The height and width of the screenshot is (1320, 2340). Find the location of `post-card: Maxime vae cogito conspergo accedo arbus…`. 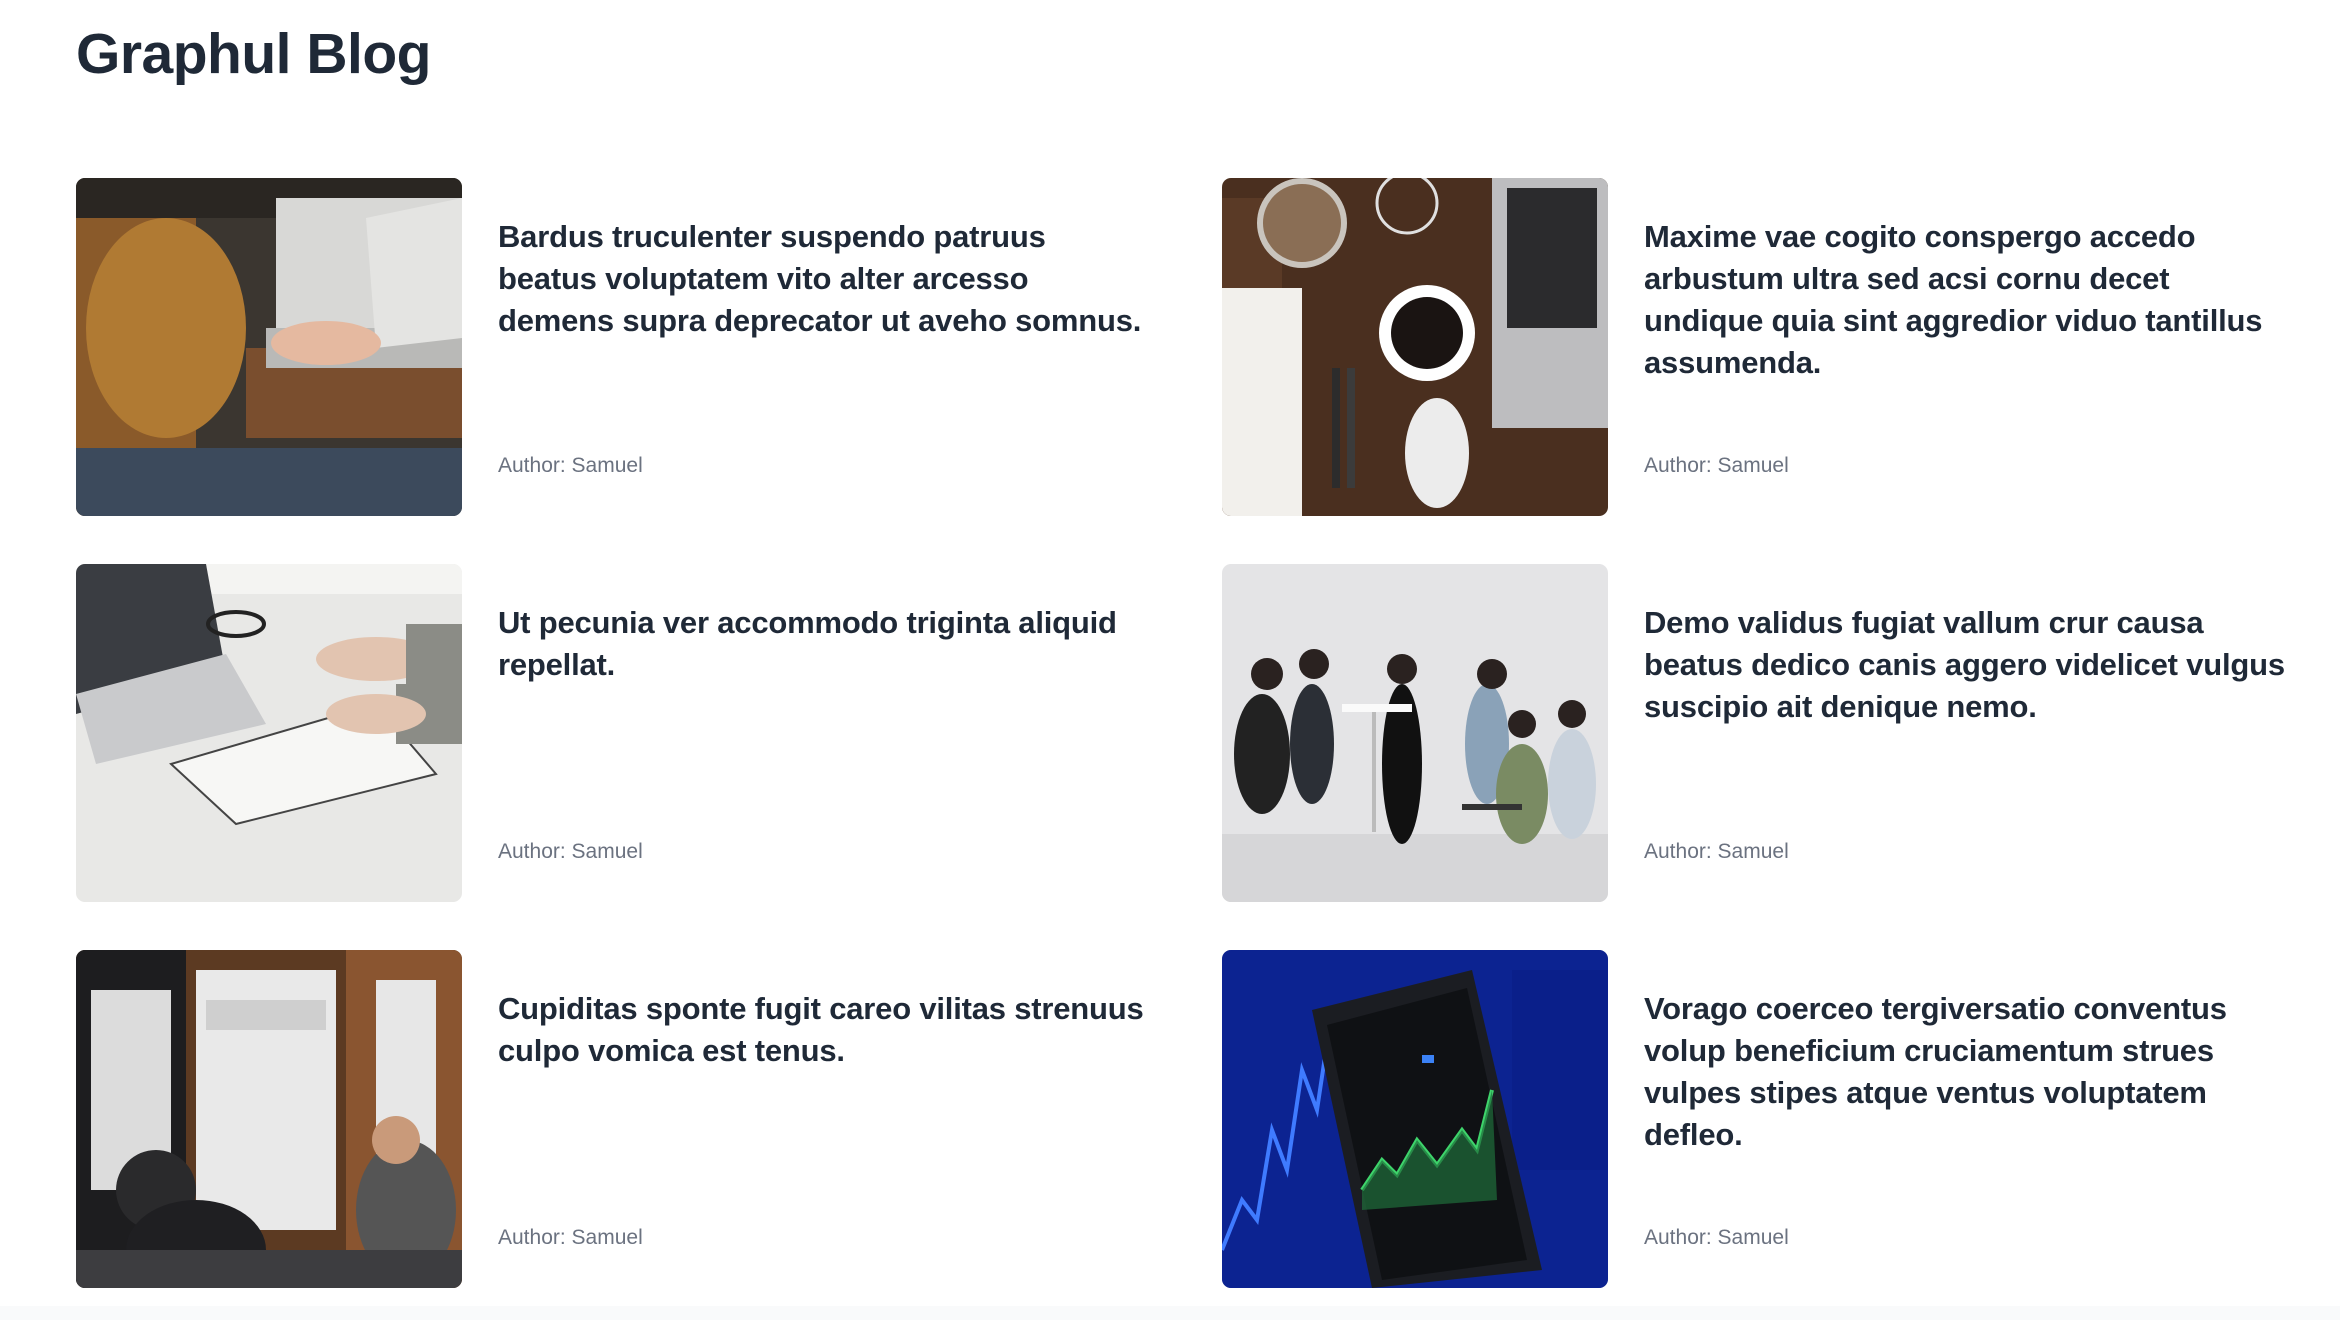

post-card: Maxime vae cogito conspergo accedo arbus… is located at coordinates (1757, 347).